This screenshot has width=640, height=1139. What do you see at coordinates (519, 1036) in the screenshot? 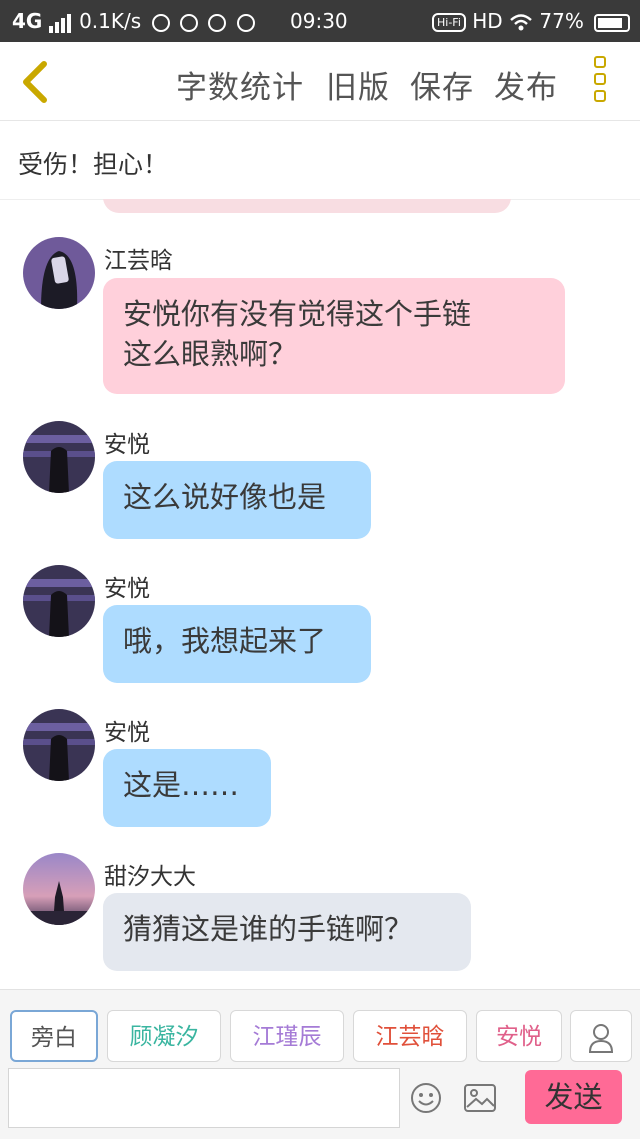
I see `role-chip: 安悦` at bounding box center [519, 1036].